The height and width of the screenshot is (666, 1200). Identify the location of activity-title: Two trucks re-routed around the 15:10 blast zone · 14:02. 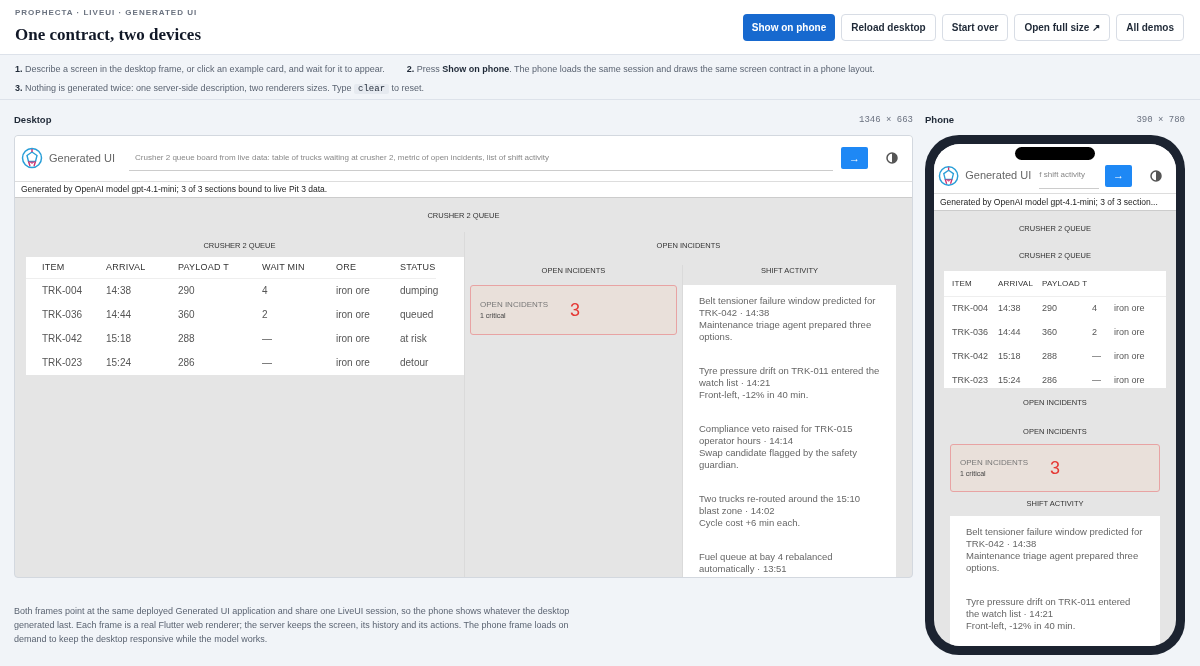
(780, 505).